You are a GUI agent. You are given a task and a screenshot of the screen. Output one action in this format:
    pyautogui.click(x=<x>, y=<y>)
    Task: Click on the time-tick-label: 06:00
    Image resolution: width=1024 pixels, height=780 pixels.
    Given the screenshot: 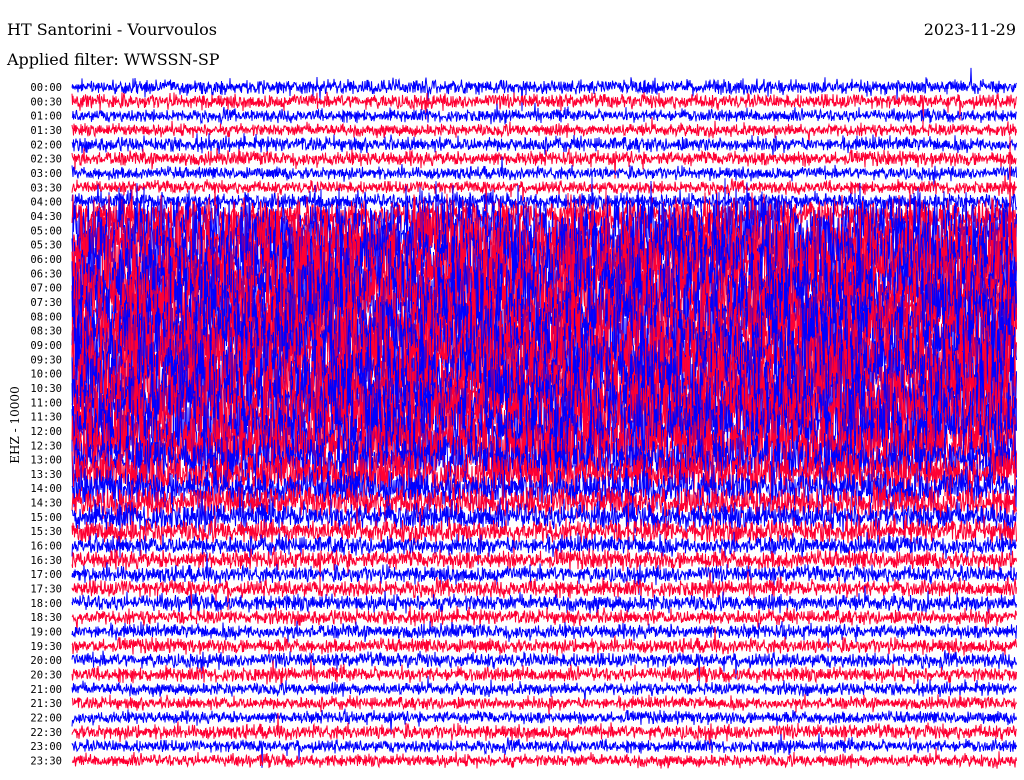 What is the action you would take?
    pyautogui.click(x=46, y=260)
    